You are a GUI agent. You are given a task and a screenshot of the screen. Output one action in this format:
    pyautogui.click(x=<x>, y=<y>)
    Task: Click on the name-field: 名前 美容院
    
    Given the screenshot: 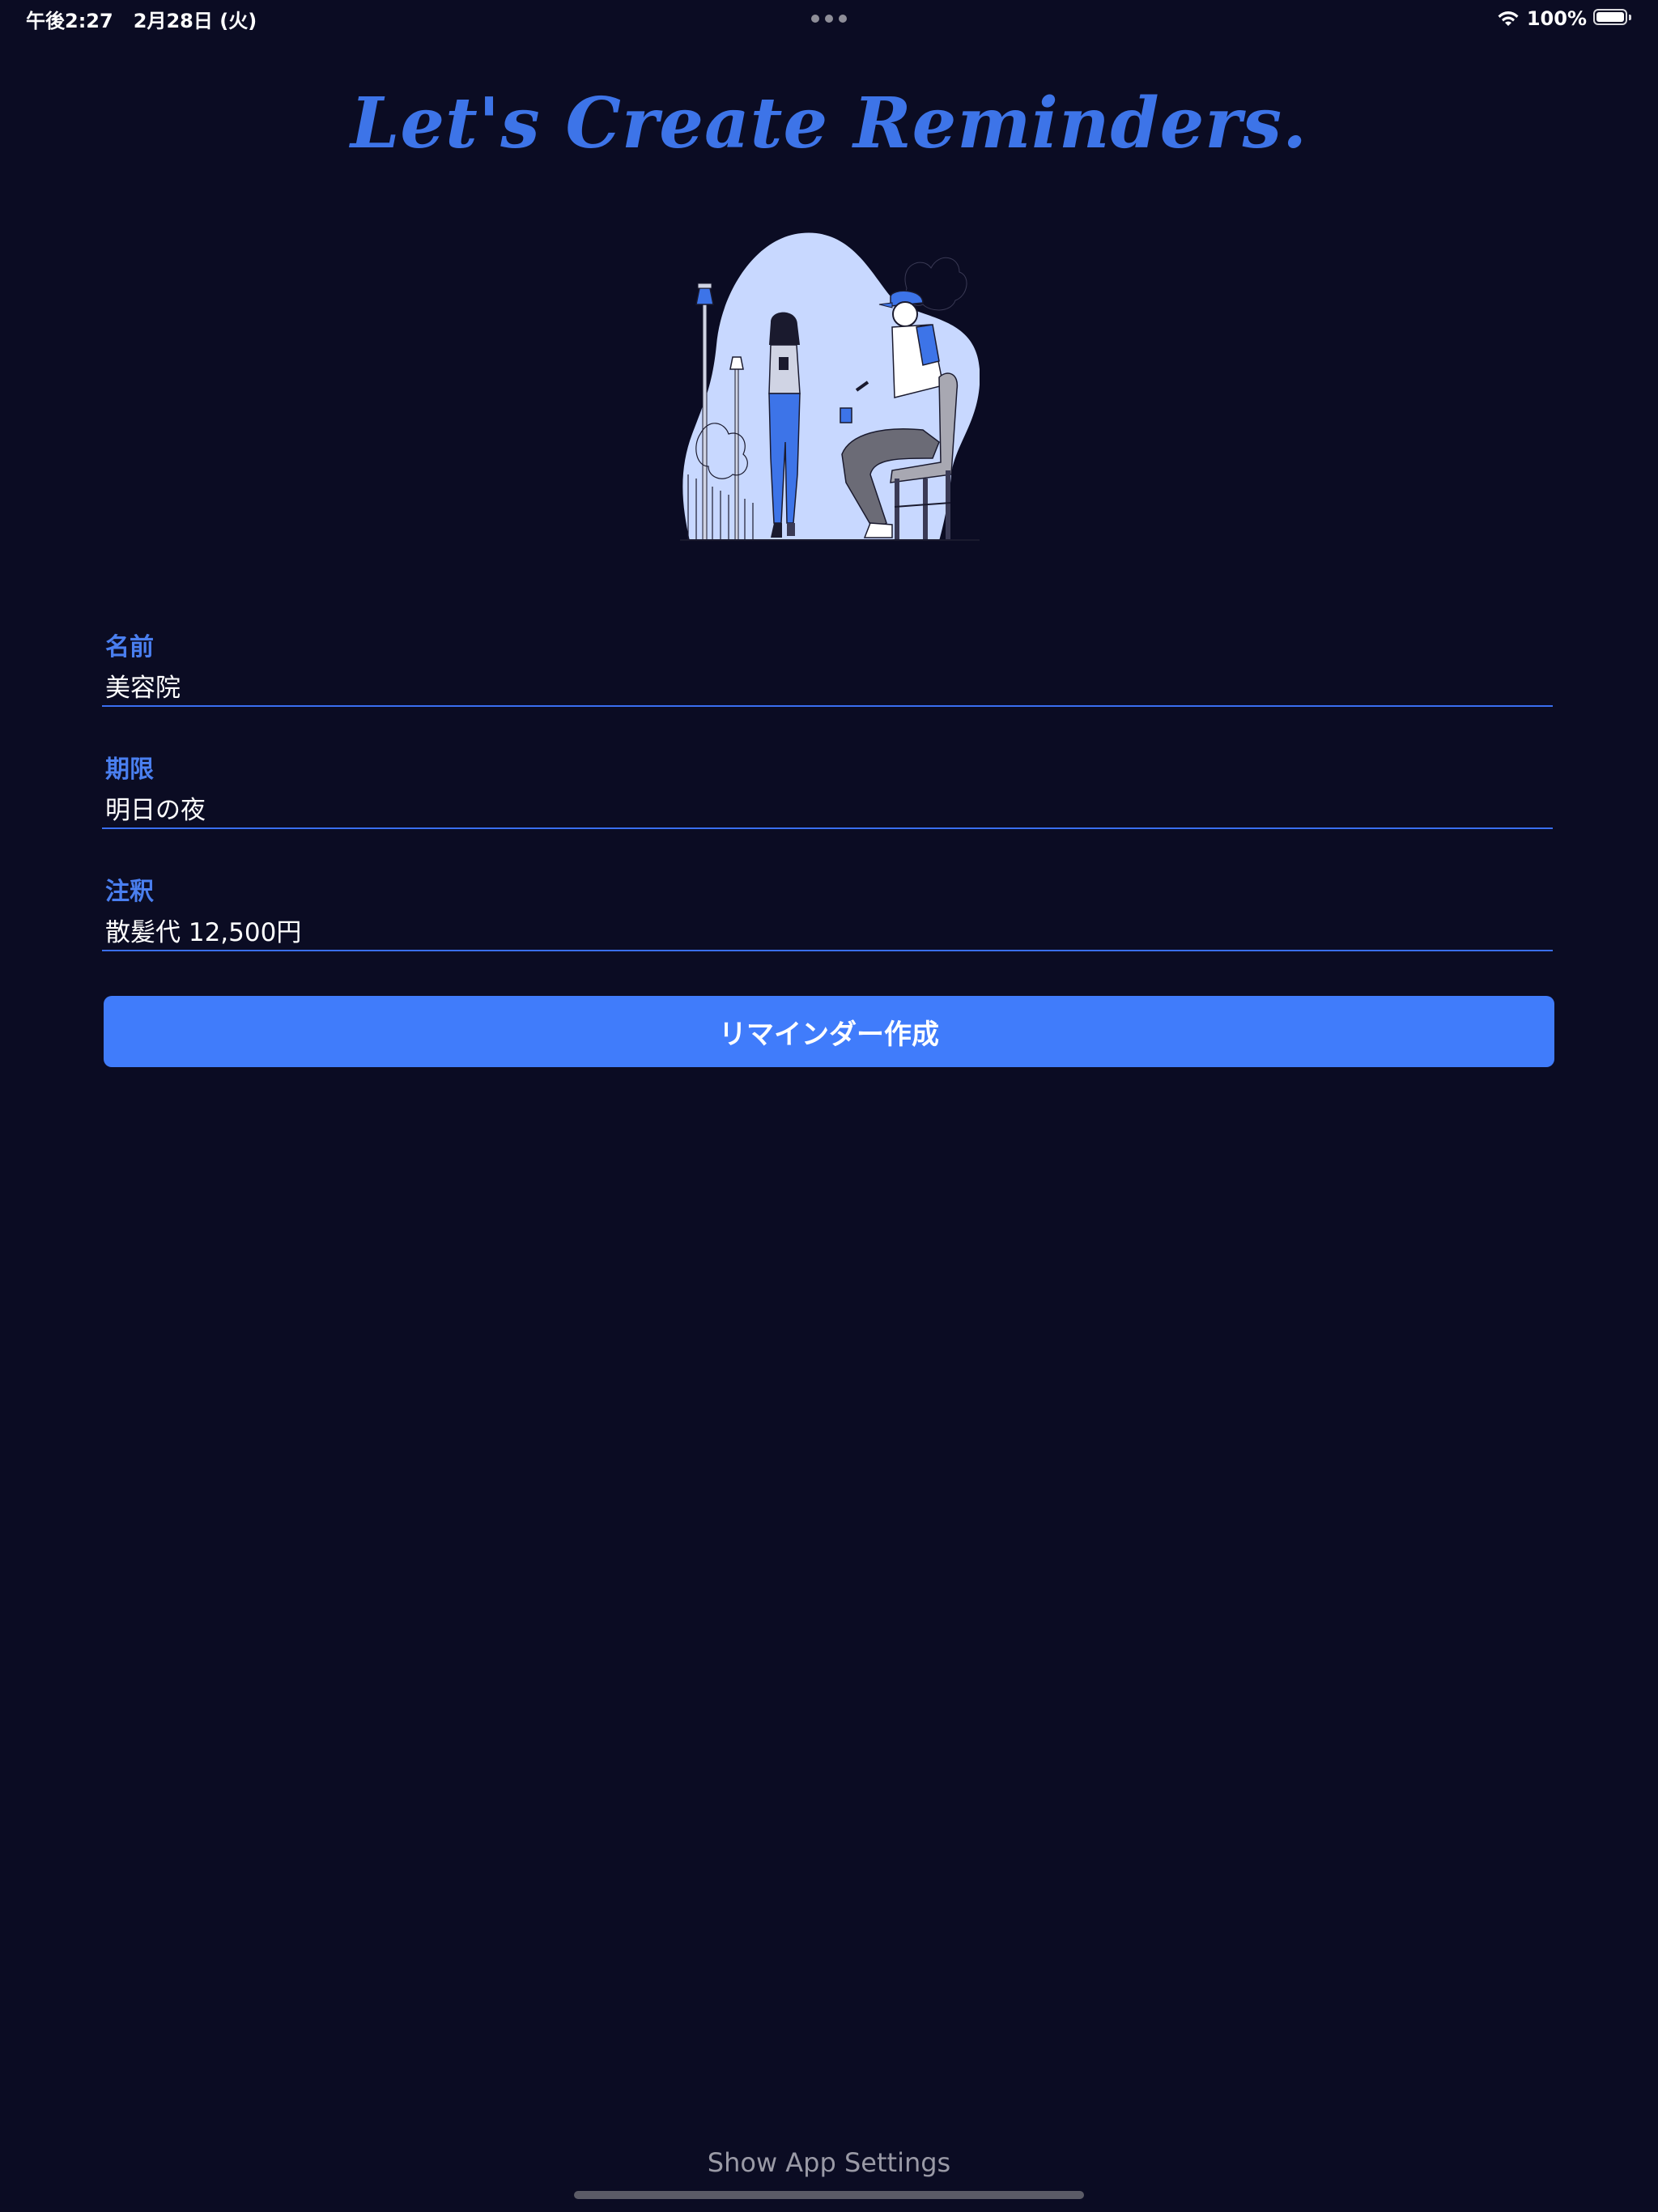 What is the action you would take?
    pyautogui.click(x=827, y=672)
    